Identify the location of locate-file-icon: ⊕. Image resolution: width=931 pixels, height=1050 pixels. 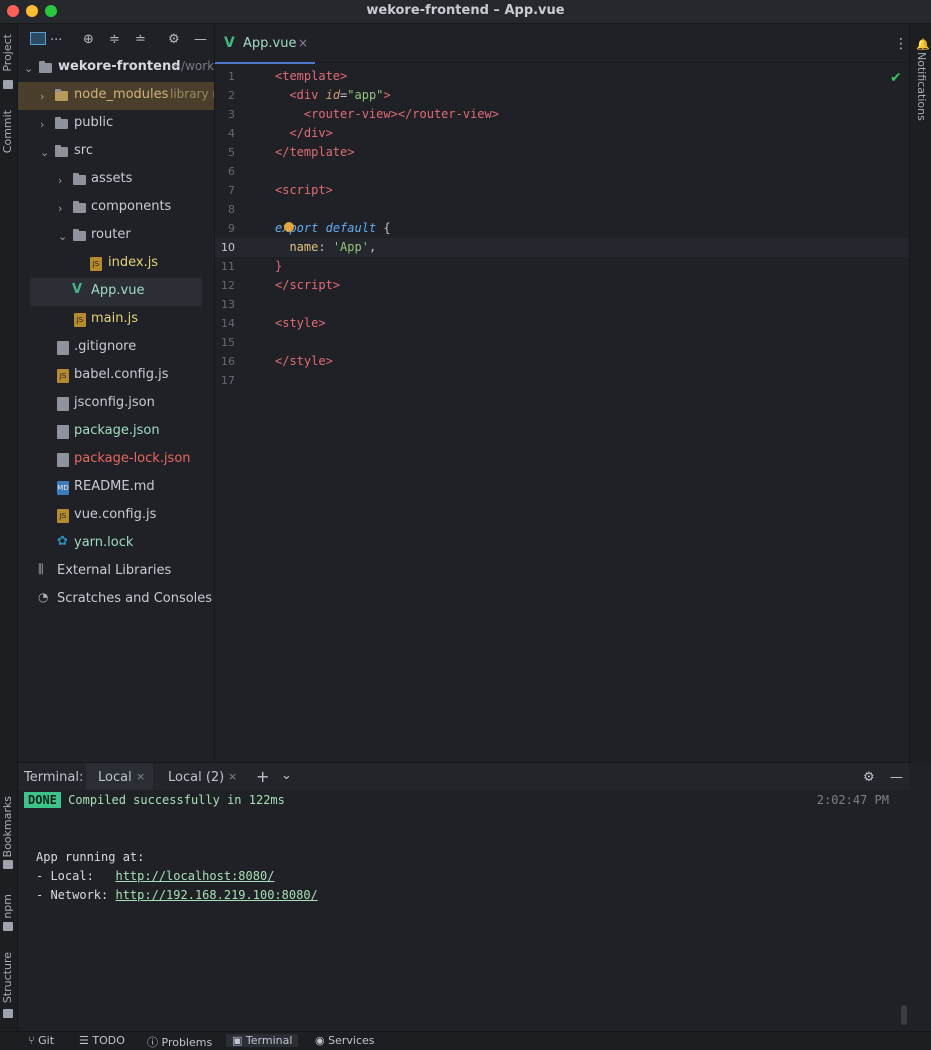
(88, 39).